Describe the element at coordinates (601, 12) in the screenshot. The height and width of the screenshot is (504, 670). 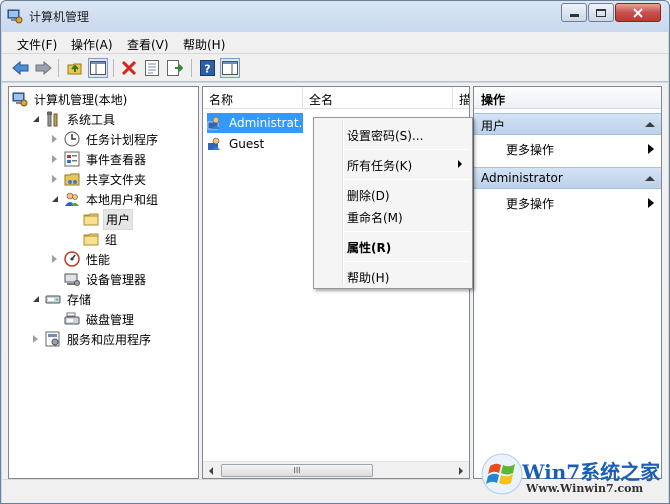
I see `maximize-button` at that location.